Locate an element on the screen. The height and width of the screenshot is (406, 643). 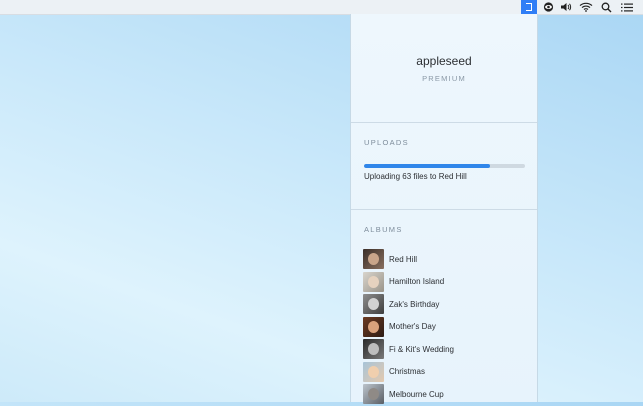
album-item: Melbourne Cup is located at coordinates (448, 394).